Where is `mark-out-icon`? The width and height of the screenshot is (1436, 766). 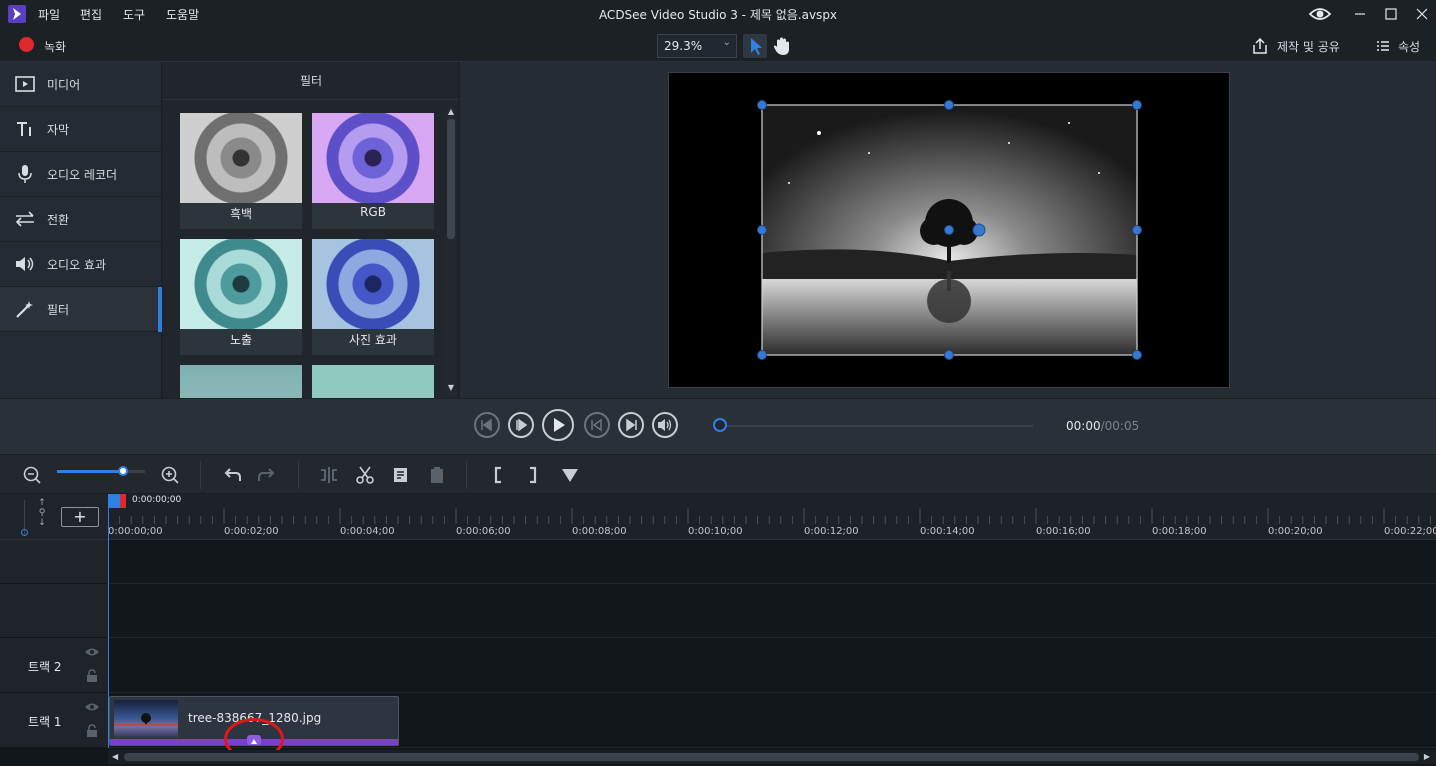 mark-out-icon is located at coordinates (533, 475).